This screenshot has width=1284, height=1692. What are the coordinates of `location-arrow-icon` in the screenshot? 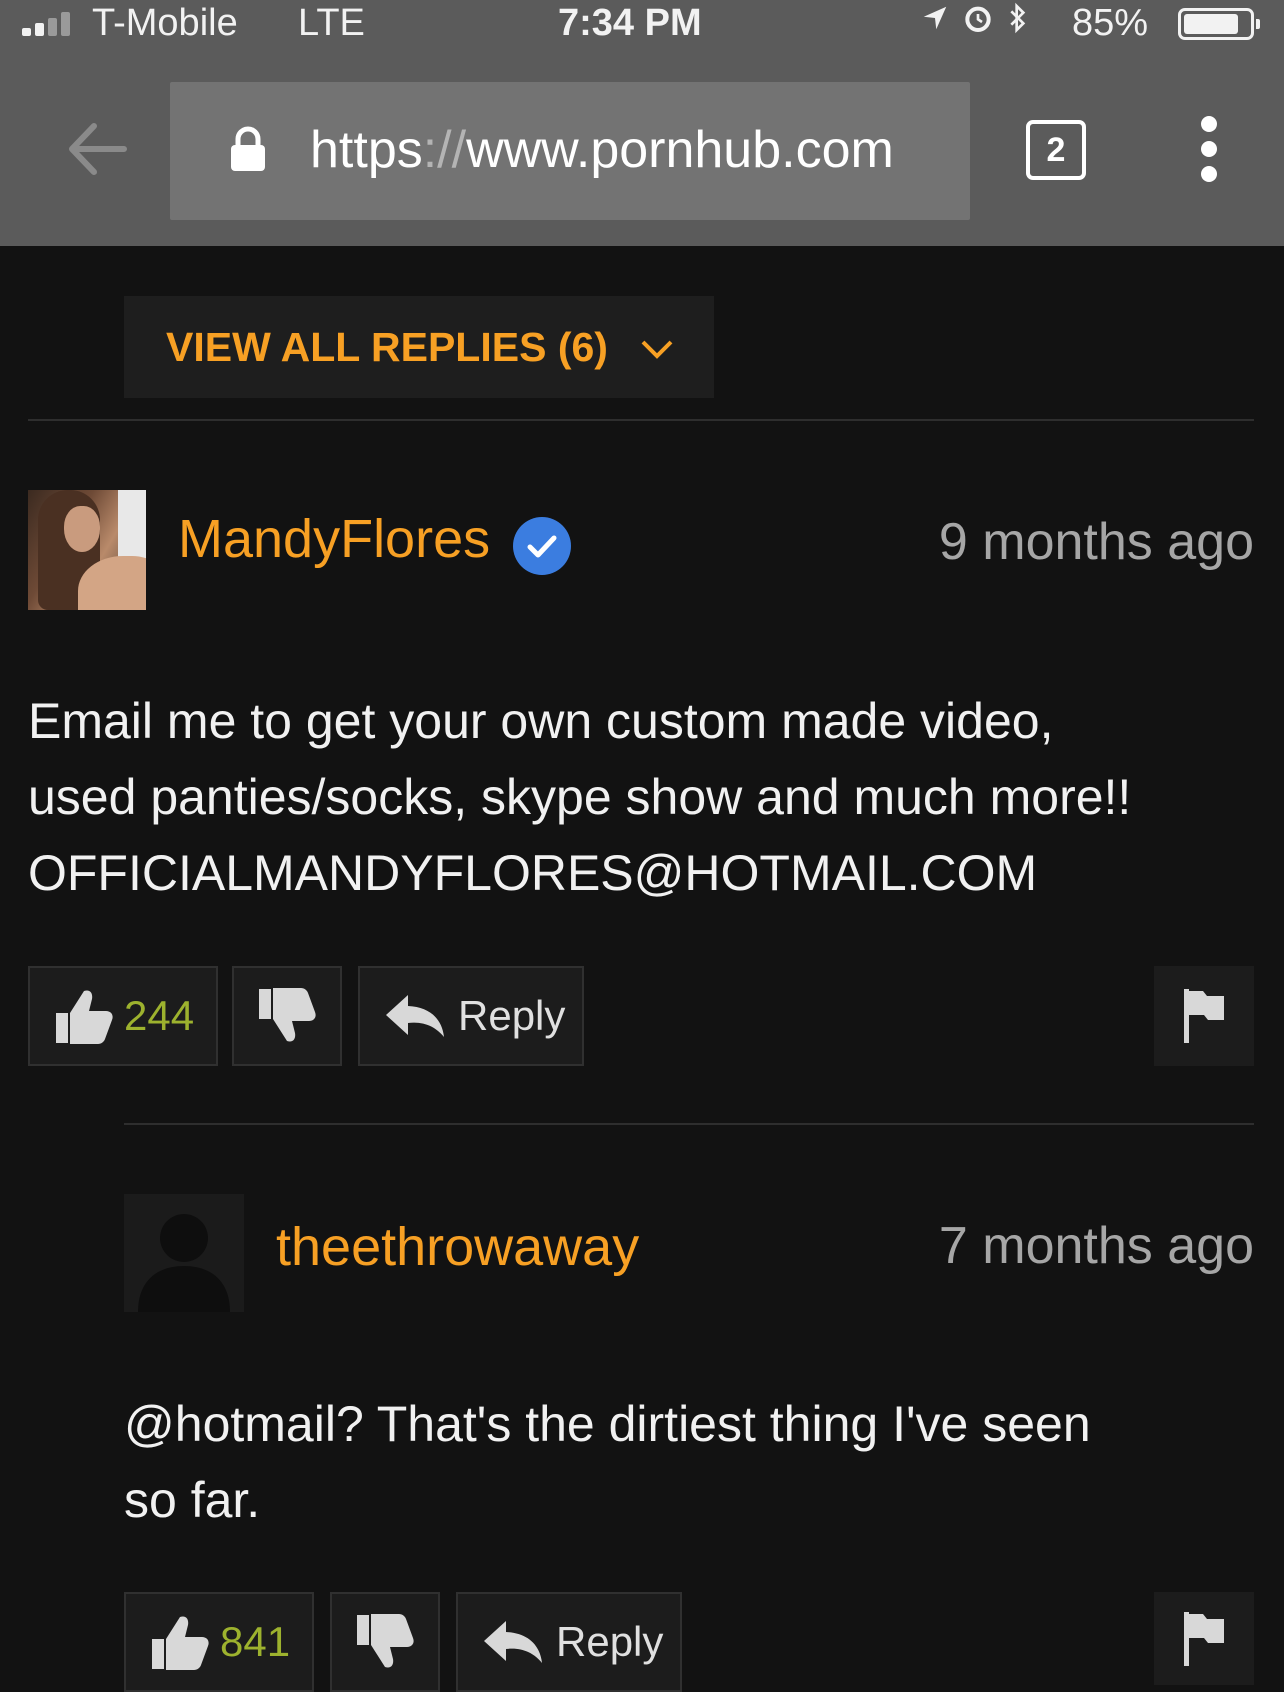 It's located at (935, 18).